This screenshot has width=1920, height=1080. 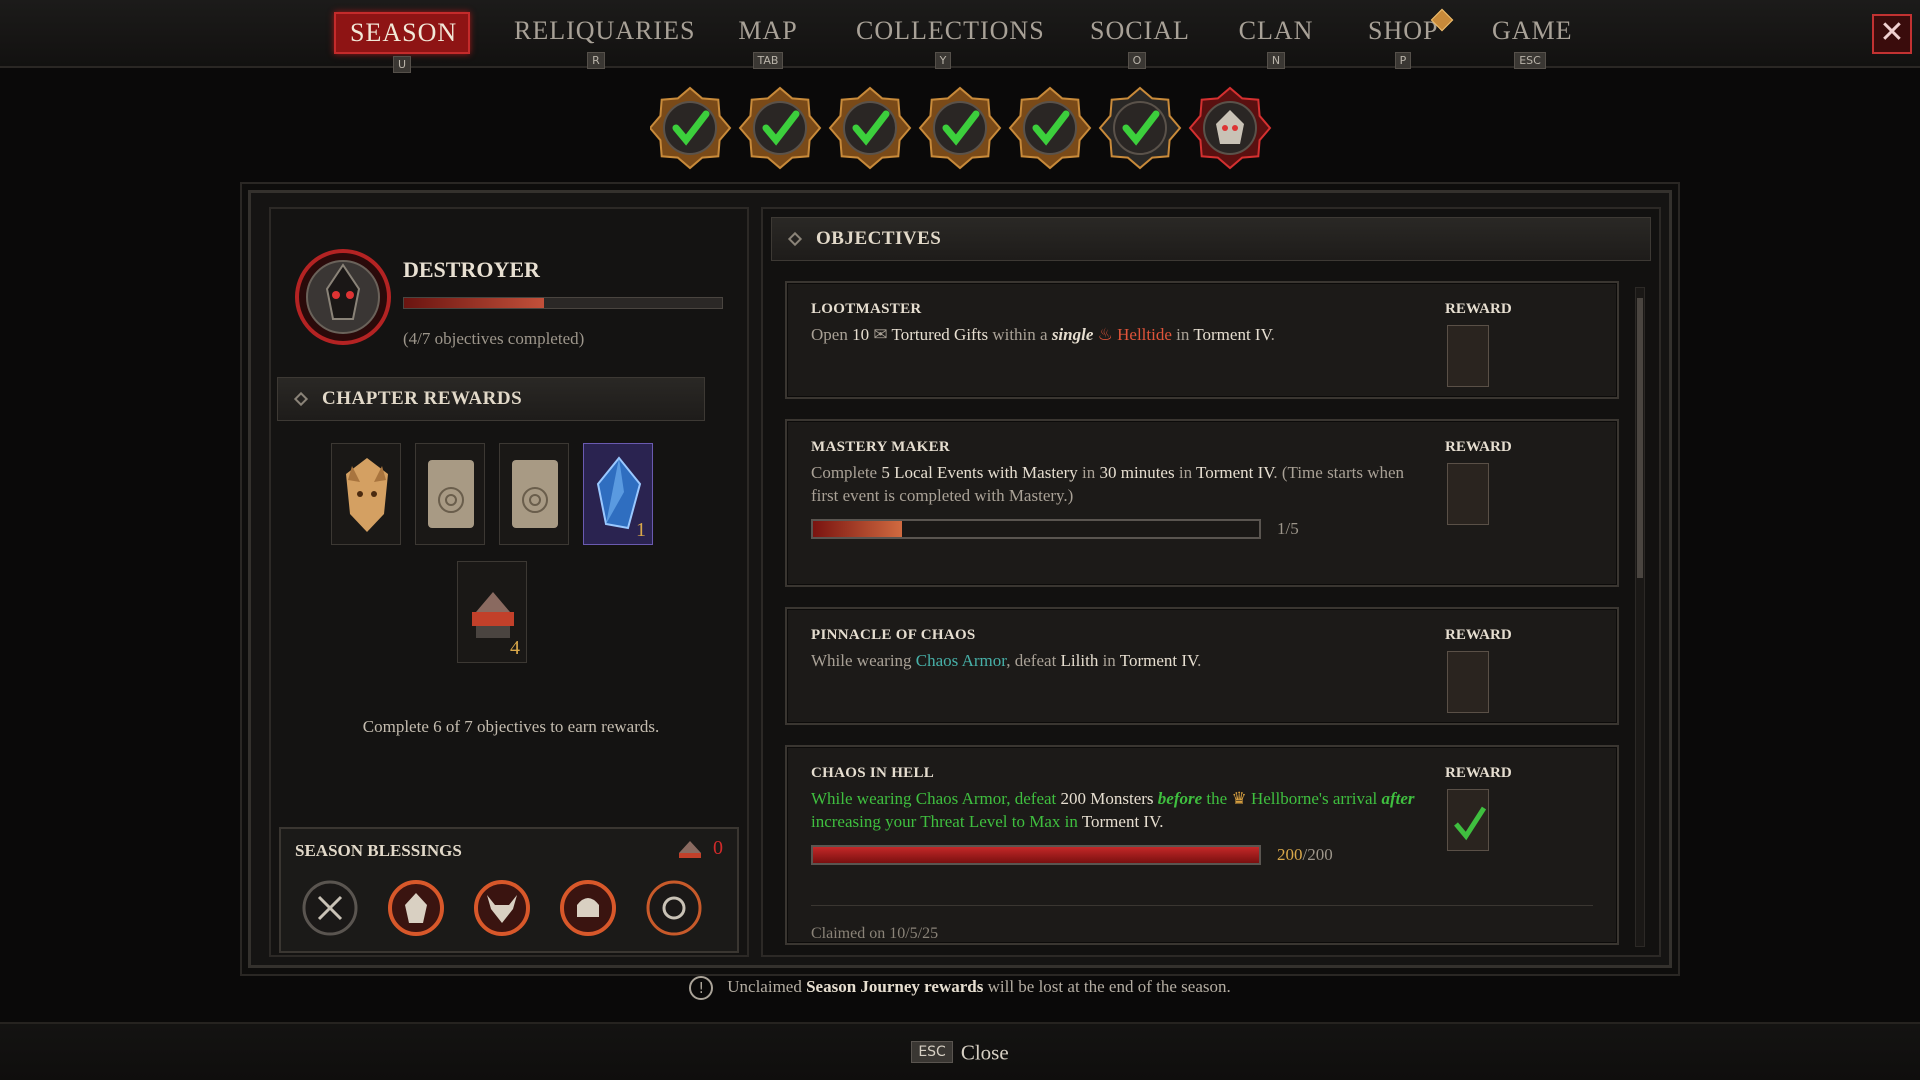 I want to click on spiked-orb-icon, so click(x=674, y=908).